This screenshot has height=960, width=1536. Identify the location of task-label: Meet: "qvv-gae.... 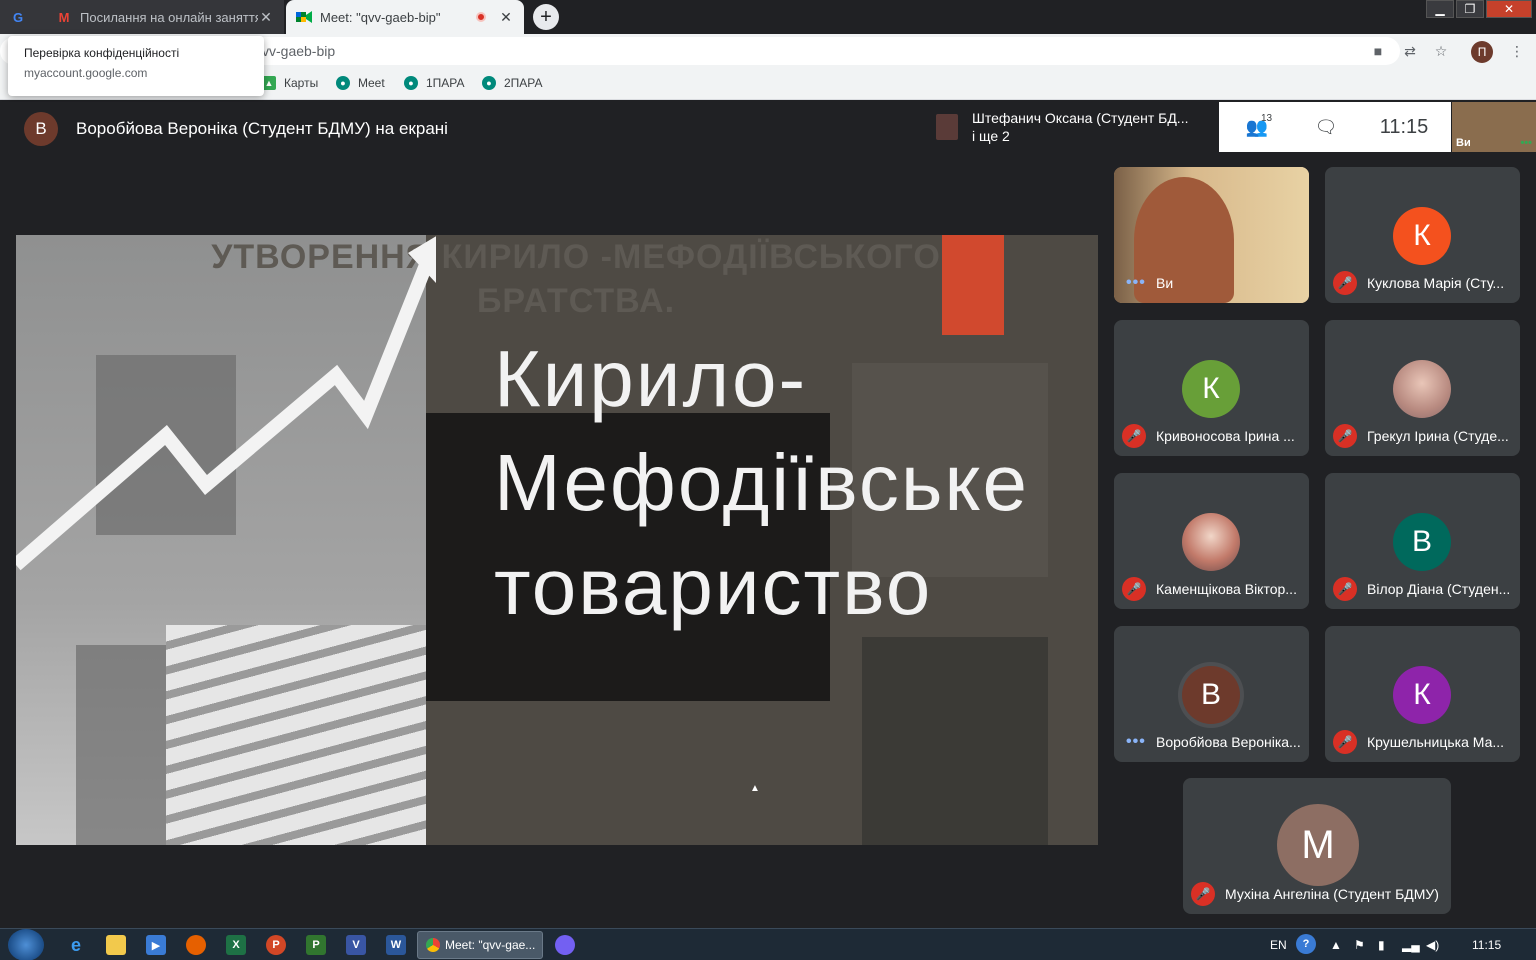
(490, 945).